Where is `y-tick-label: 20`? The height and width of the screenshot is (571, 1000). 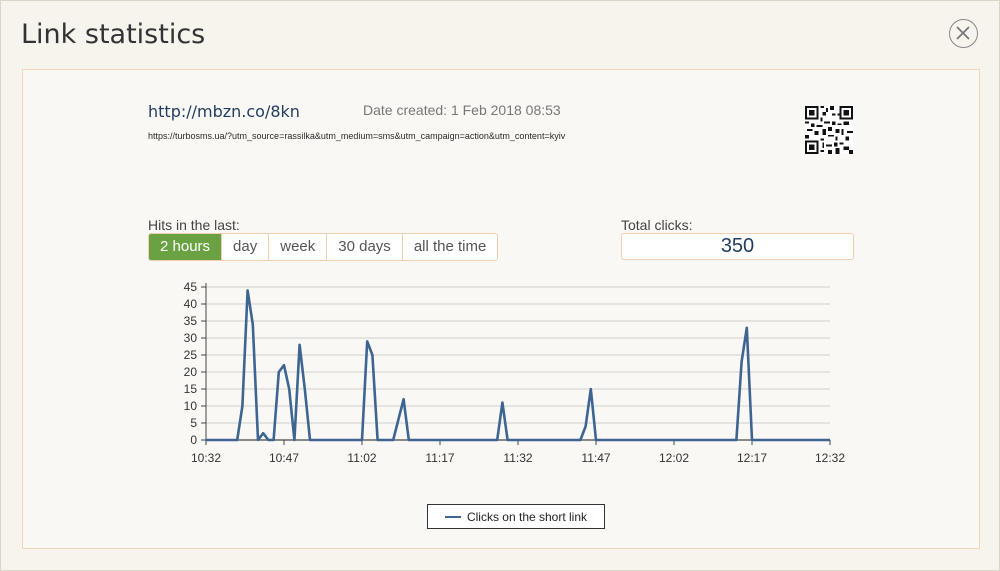
y-tick-label: 20 is located at coordinates (191, 372).